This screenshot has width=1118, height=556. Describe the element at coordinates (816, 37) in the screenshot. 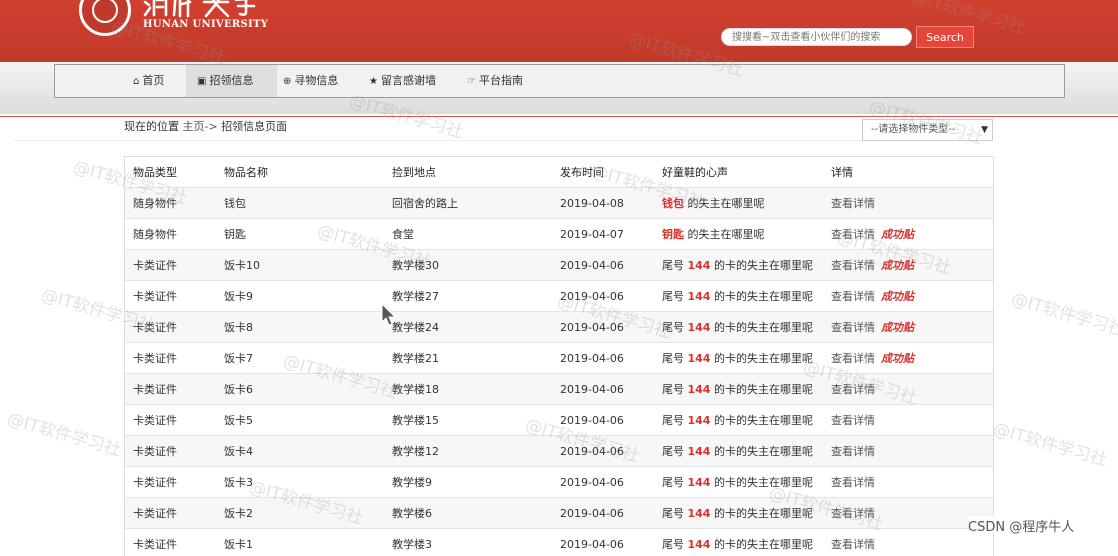

I see `search-input` at that location.